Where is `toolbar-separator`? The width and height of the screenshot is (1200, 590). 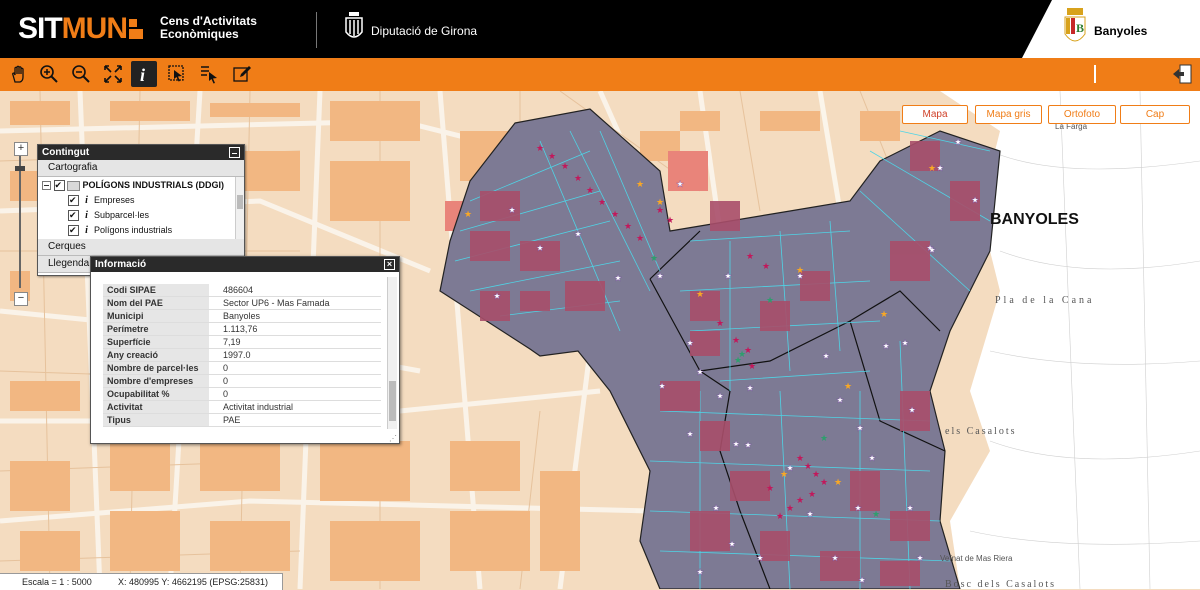 toolbar-separator is located at coordinates (1095, 74).